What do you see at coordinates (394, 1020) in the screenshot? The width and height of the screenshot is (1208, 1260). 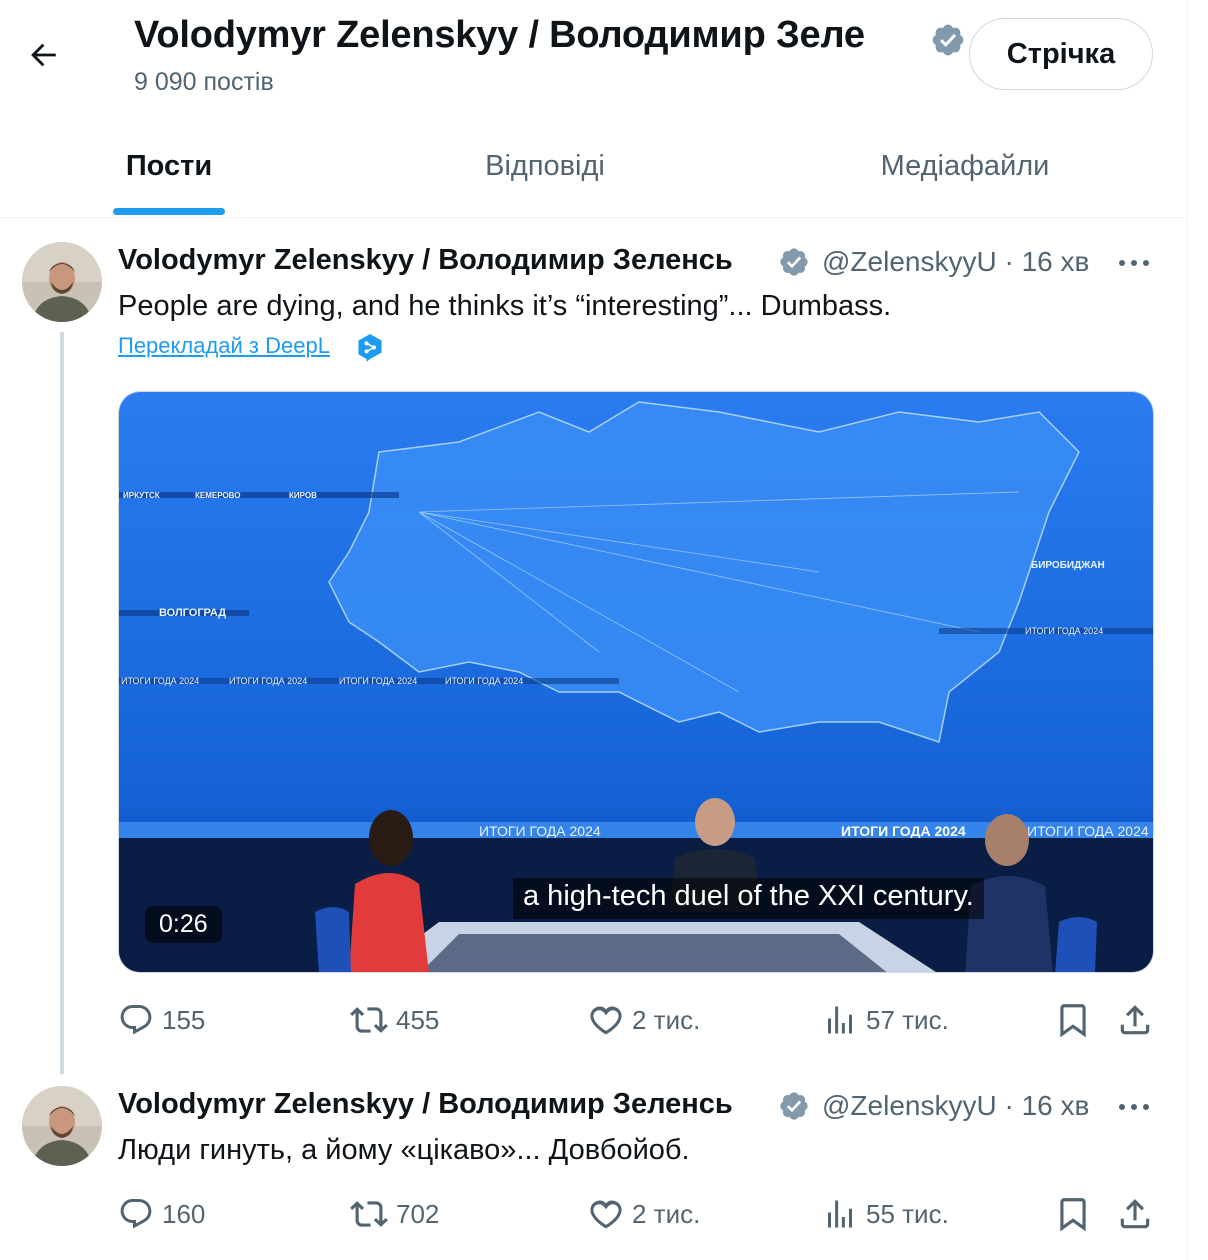 I see `repost-button: 455` at bounding box center [394, 1020].